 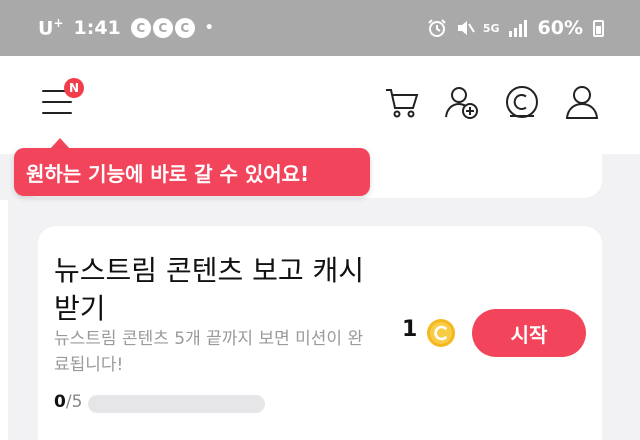 I want to click on profile-icon, so click(x=582, y=102).